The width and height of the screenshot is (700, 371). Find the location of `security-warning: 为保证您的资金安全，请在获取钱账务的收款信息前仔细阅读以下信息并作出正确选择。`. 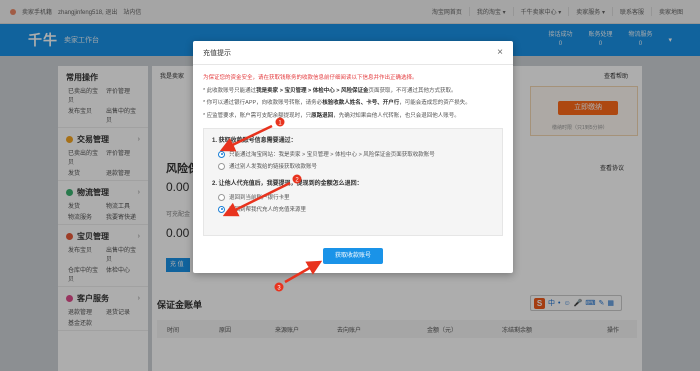

security-warning: 为保证您的资金安全，请在获取钱账务的收款信息前仔细阅读以下信息并作出正确选择。 is located at coordinates (310, 78).